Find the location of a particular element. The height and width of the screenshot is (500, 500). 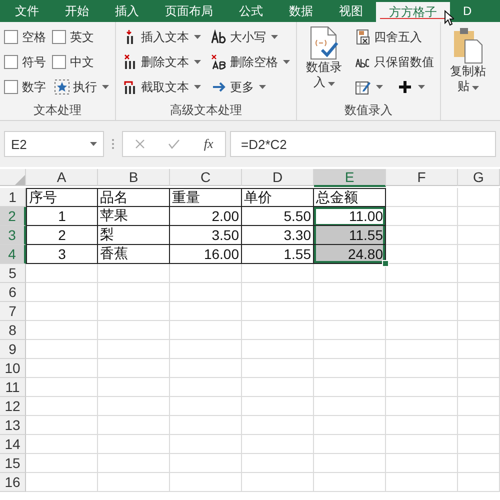

table-cell: 苹果 is located at coordinates (134, 216).